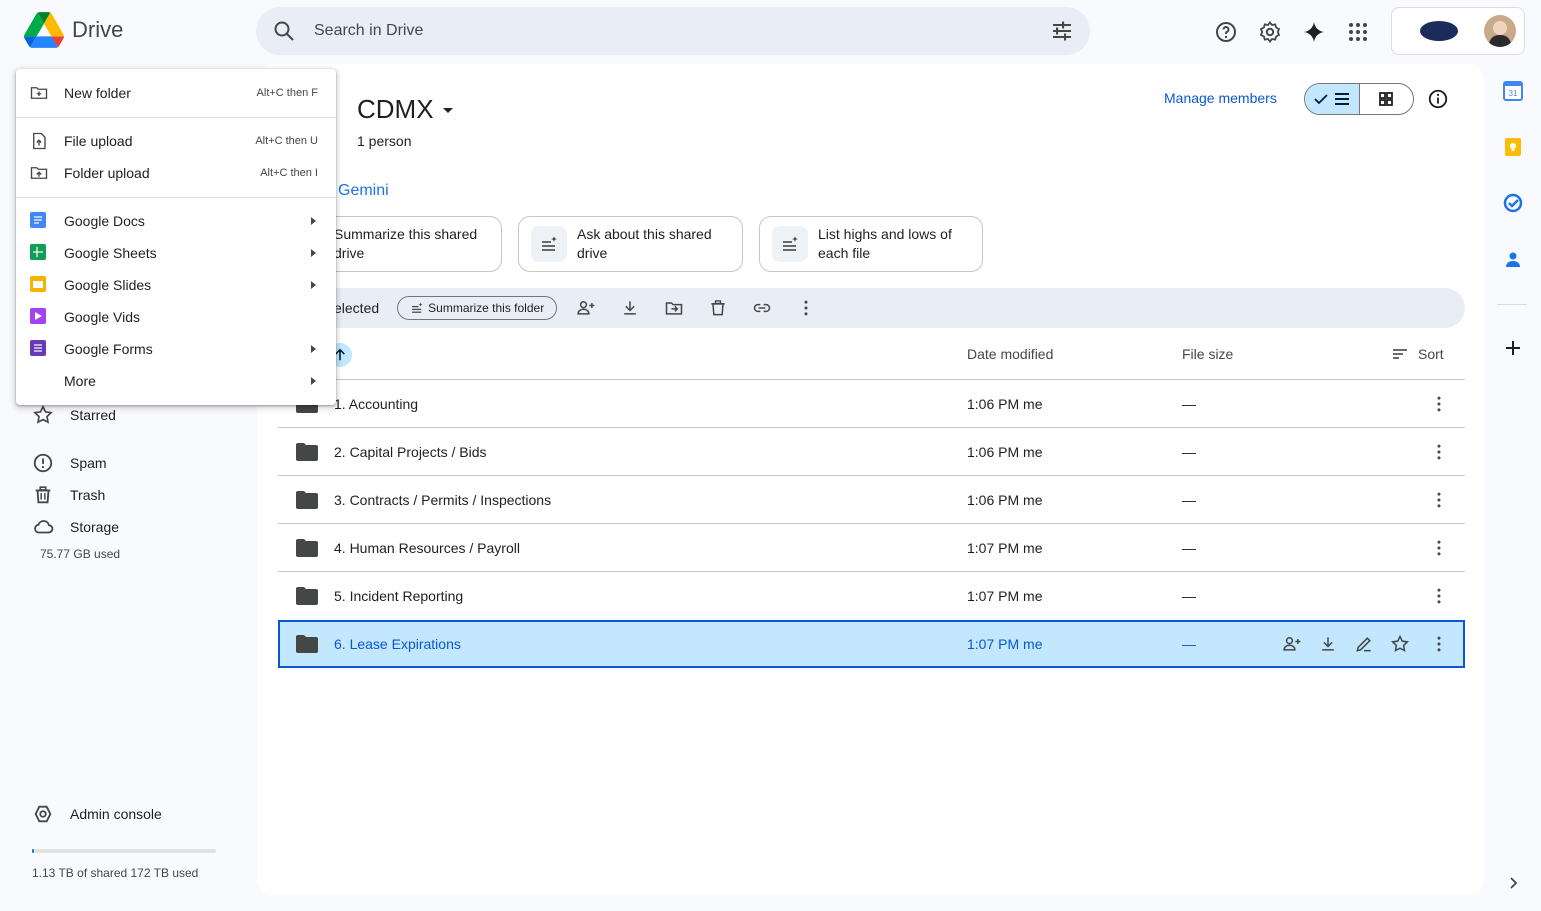  What do you see at coordinates (871, 244) in the screenshot?
I see `gemini-chip-highs-lows: List highs and lows of each file` at bounding box center [871, 244].